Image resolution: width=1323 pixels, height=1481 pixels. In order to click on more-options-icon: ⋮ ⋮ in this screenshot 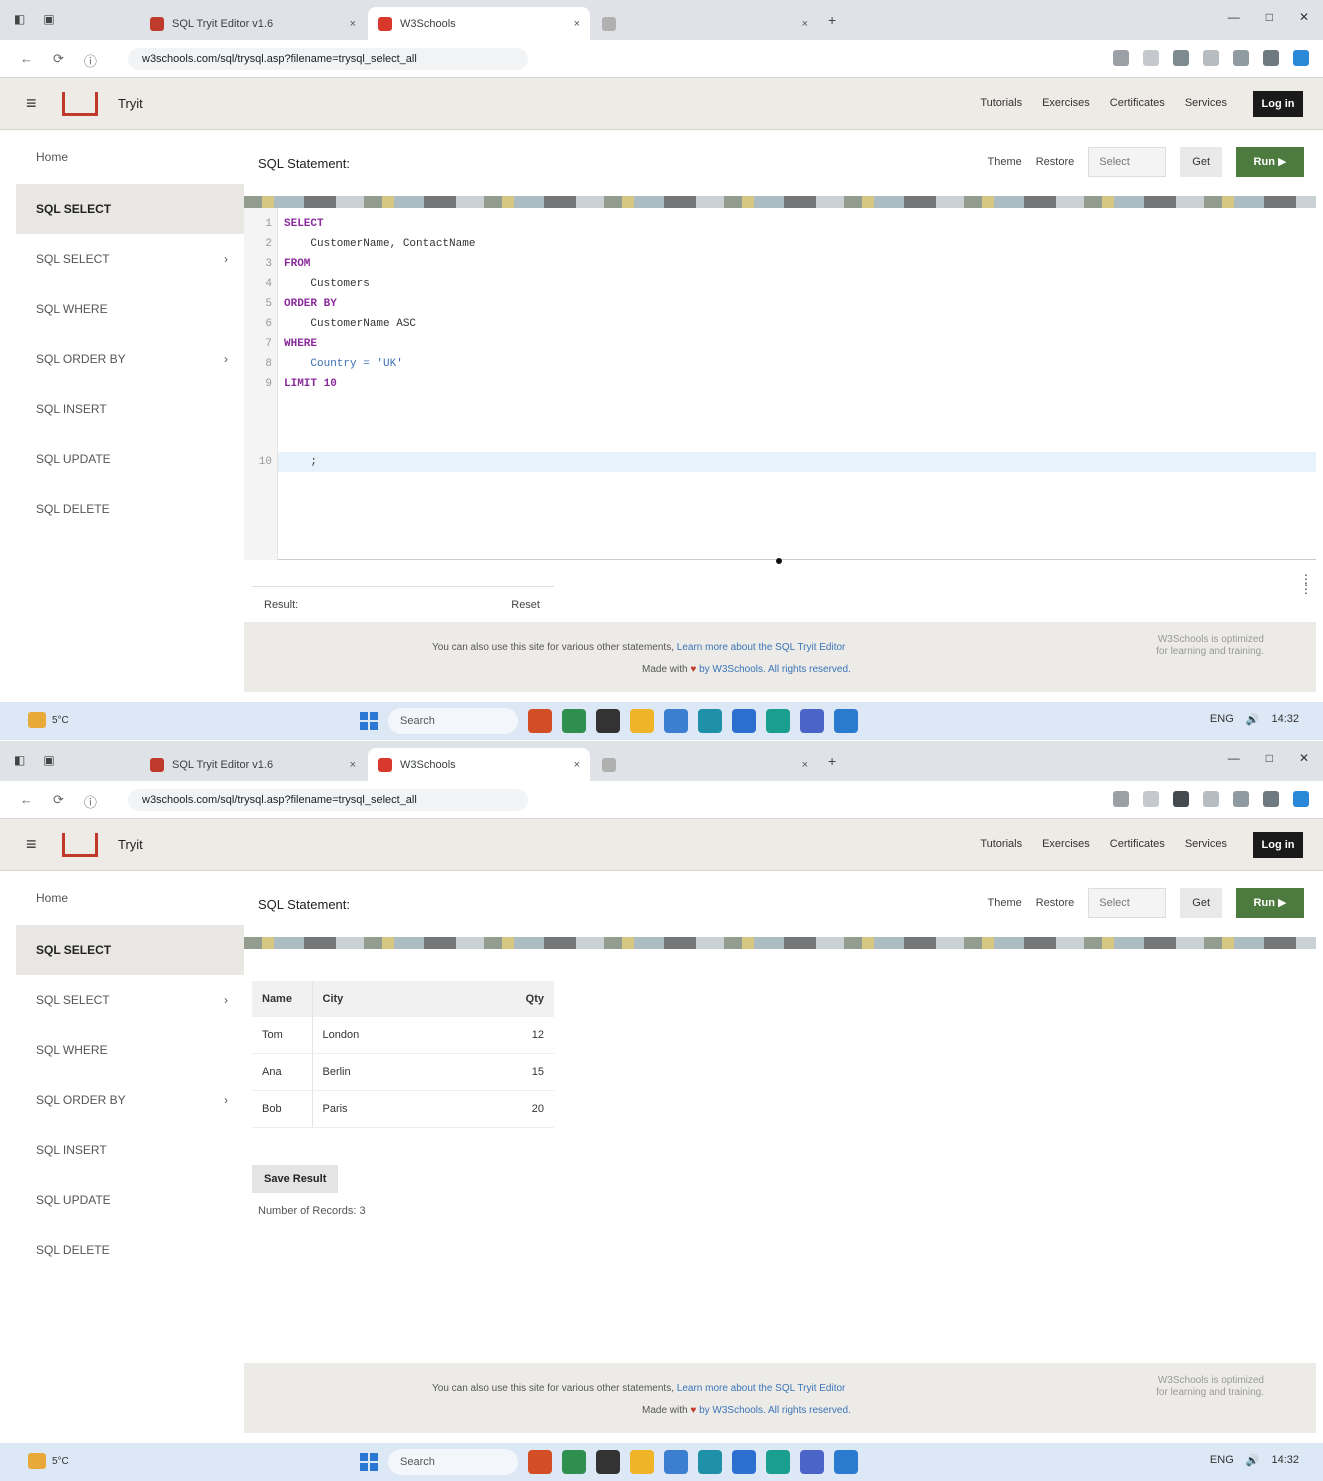, I will do `click(1306, 584)`.